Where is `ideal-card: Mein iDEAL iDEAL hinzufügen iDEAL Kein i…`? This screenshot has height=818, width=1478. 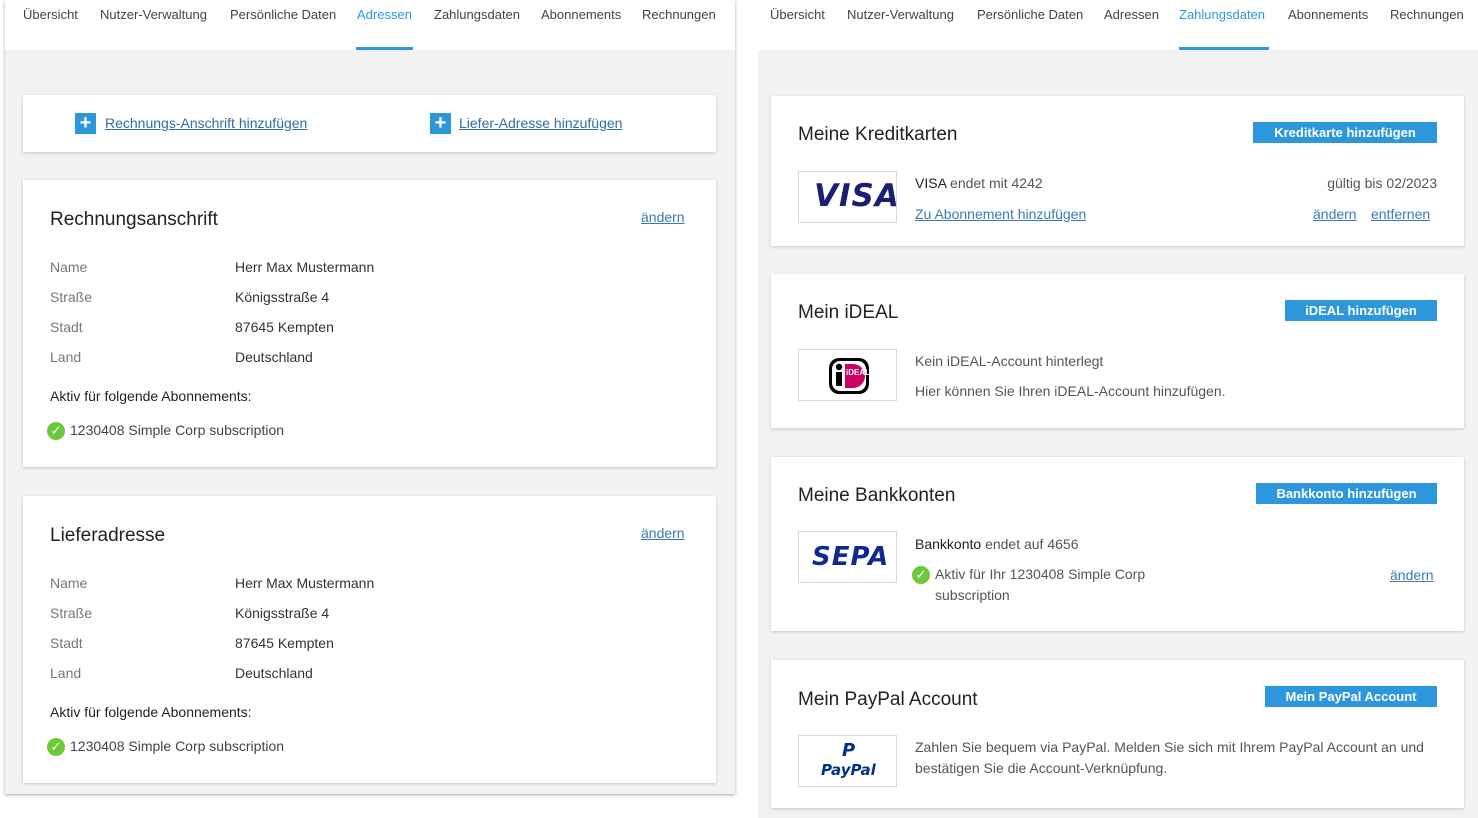
ideal-card: Mein iDEAL iDEAL hinzufügen iDEAL Kein i… is located at coordinates (1117, 351).